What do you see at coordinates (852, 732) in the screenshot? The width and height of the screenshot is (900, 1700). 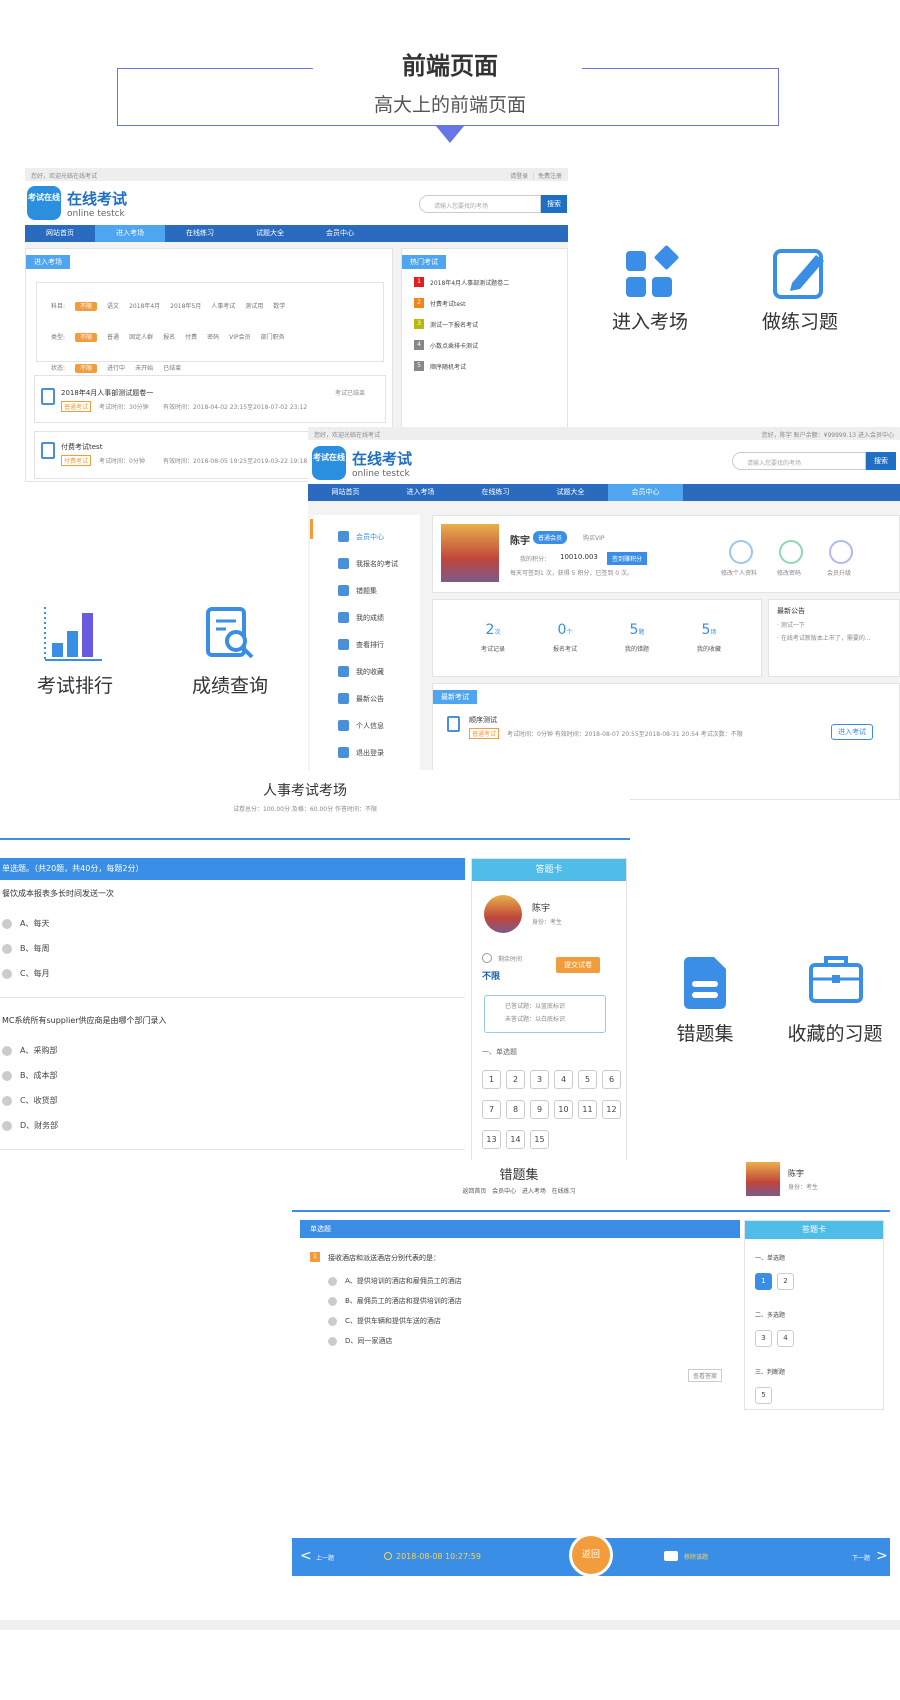 I see `enter-exam-button: 进入考试` at bounding box center [852, 732].